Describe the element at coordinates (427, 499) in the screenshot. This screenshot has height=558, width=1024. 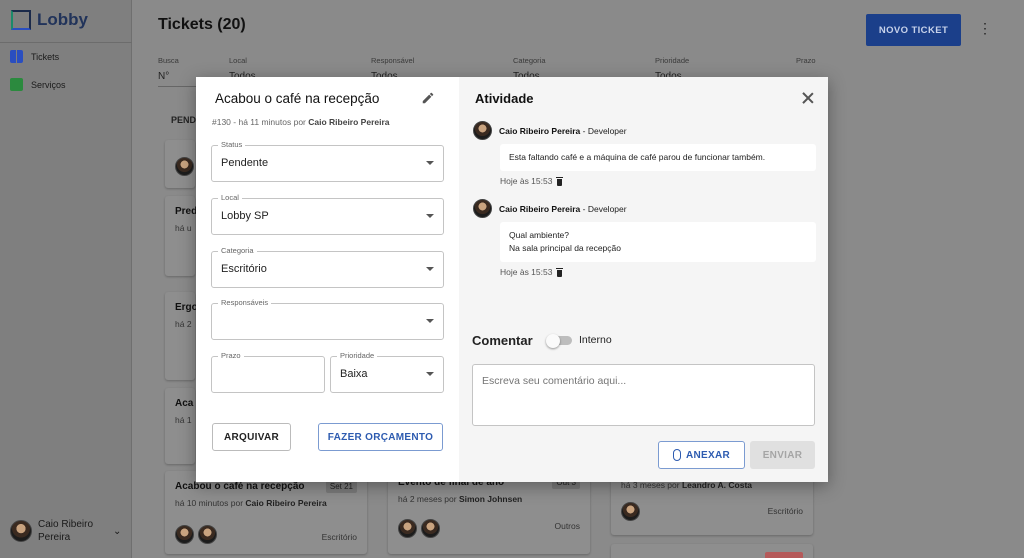
I see `card-subtitle: há 2 meses por` at that location.